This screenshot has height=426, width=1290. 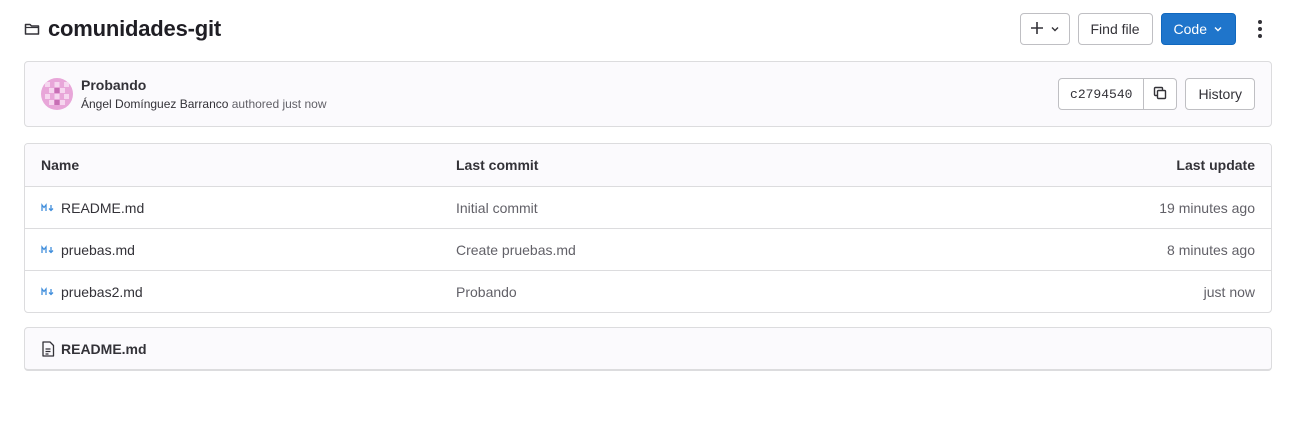 What do you see at coordinates (248, 250) in the screenshot?
I see `file-name-cell: pruebas.md` at bounding box center [248, 250].